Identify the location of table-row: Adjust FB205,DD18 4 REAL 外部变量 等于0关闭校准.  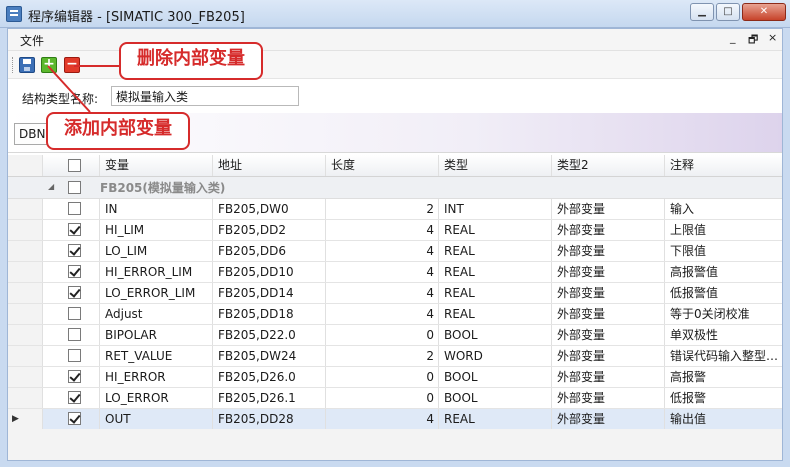
(395, 314).